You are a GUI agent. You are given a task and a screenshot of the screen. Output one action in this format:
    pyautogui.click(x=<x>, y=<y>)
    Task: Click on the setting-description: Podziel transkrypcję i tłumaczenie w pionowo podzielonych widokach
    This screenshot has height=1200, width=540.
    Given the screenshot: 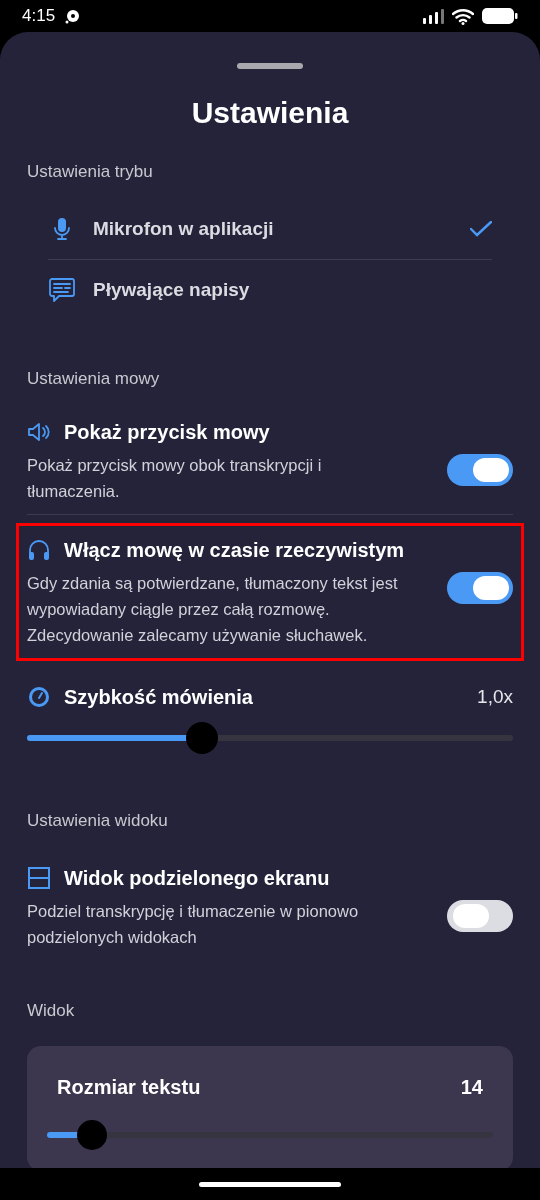 What is the action you would take?
    pyautogui.click(x=193, y=924)
    